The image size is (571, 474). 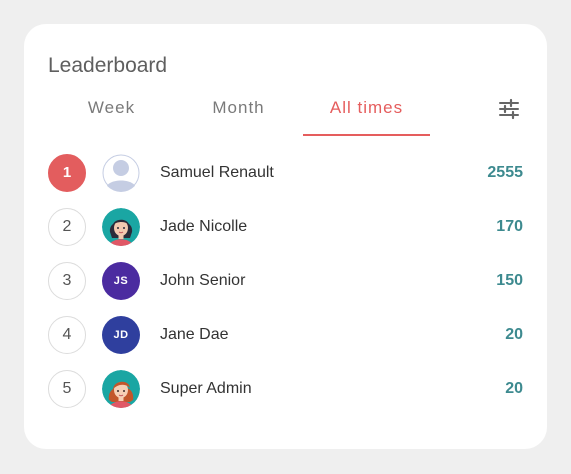 What do you see at coordinates (285, 173) in the screenshot?
I see `list-item: 1 Samuel Renault 2555` at bounding box center [285, 173].